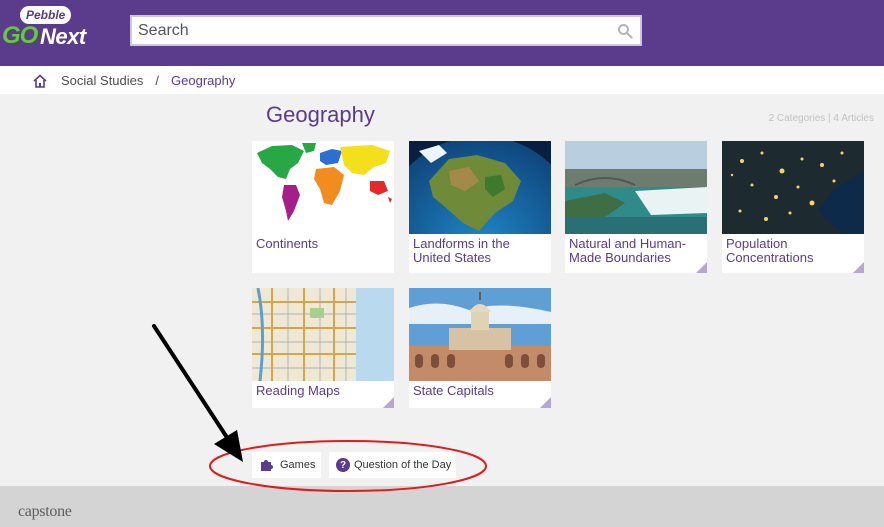 Image resolution: width=884 pixels, height=527 pixels. Describe the element at coordinates (371, 30) in the screenshot. I see `search-input` at that location.